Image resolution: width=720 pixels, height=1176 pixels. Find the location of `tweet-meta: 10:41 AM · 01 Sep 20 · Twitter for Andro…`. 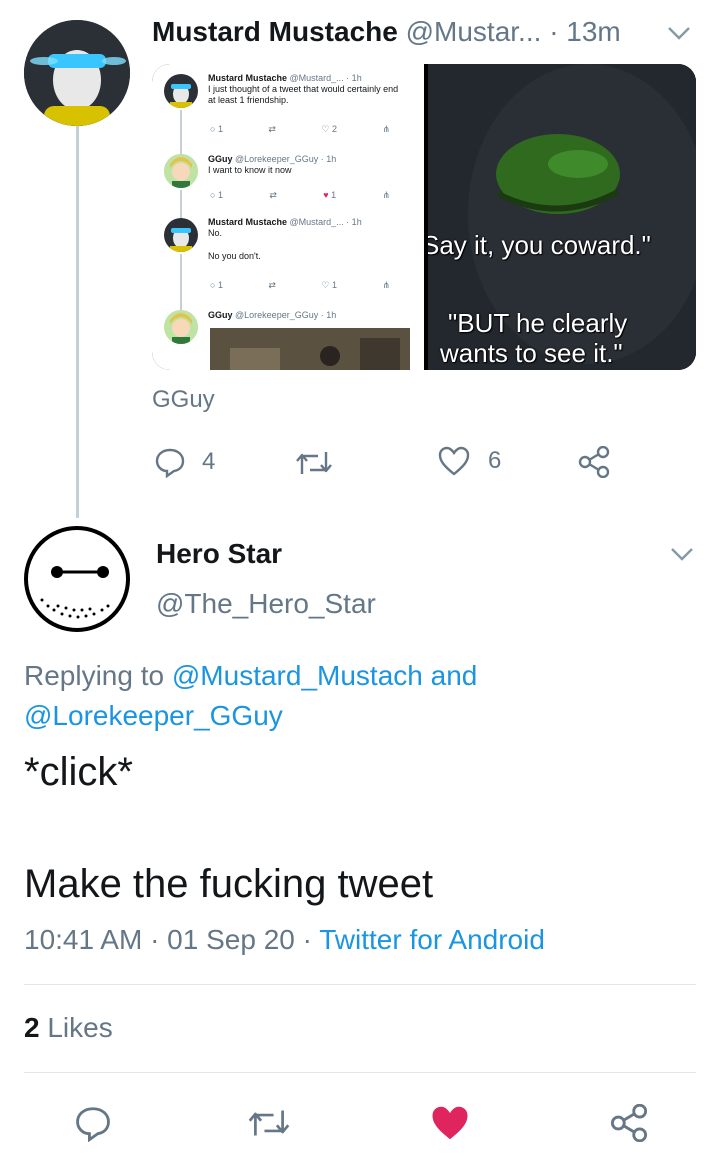

tweet-meta: 10:41 AM · 01 Sep 20 · Twitter for Andro… is located at coordinates (284, 940).